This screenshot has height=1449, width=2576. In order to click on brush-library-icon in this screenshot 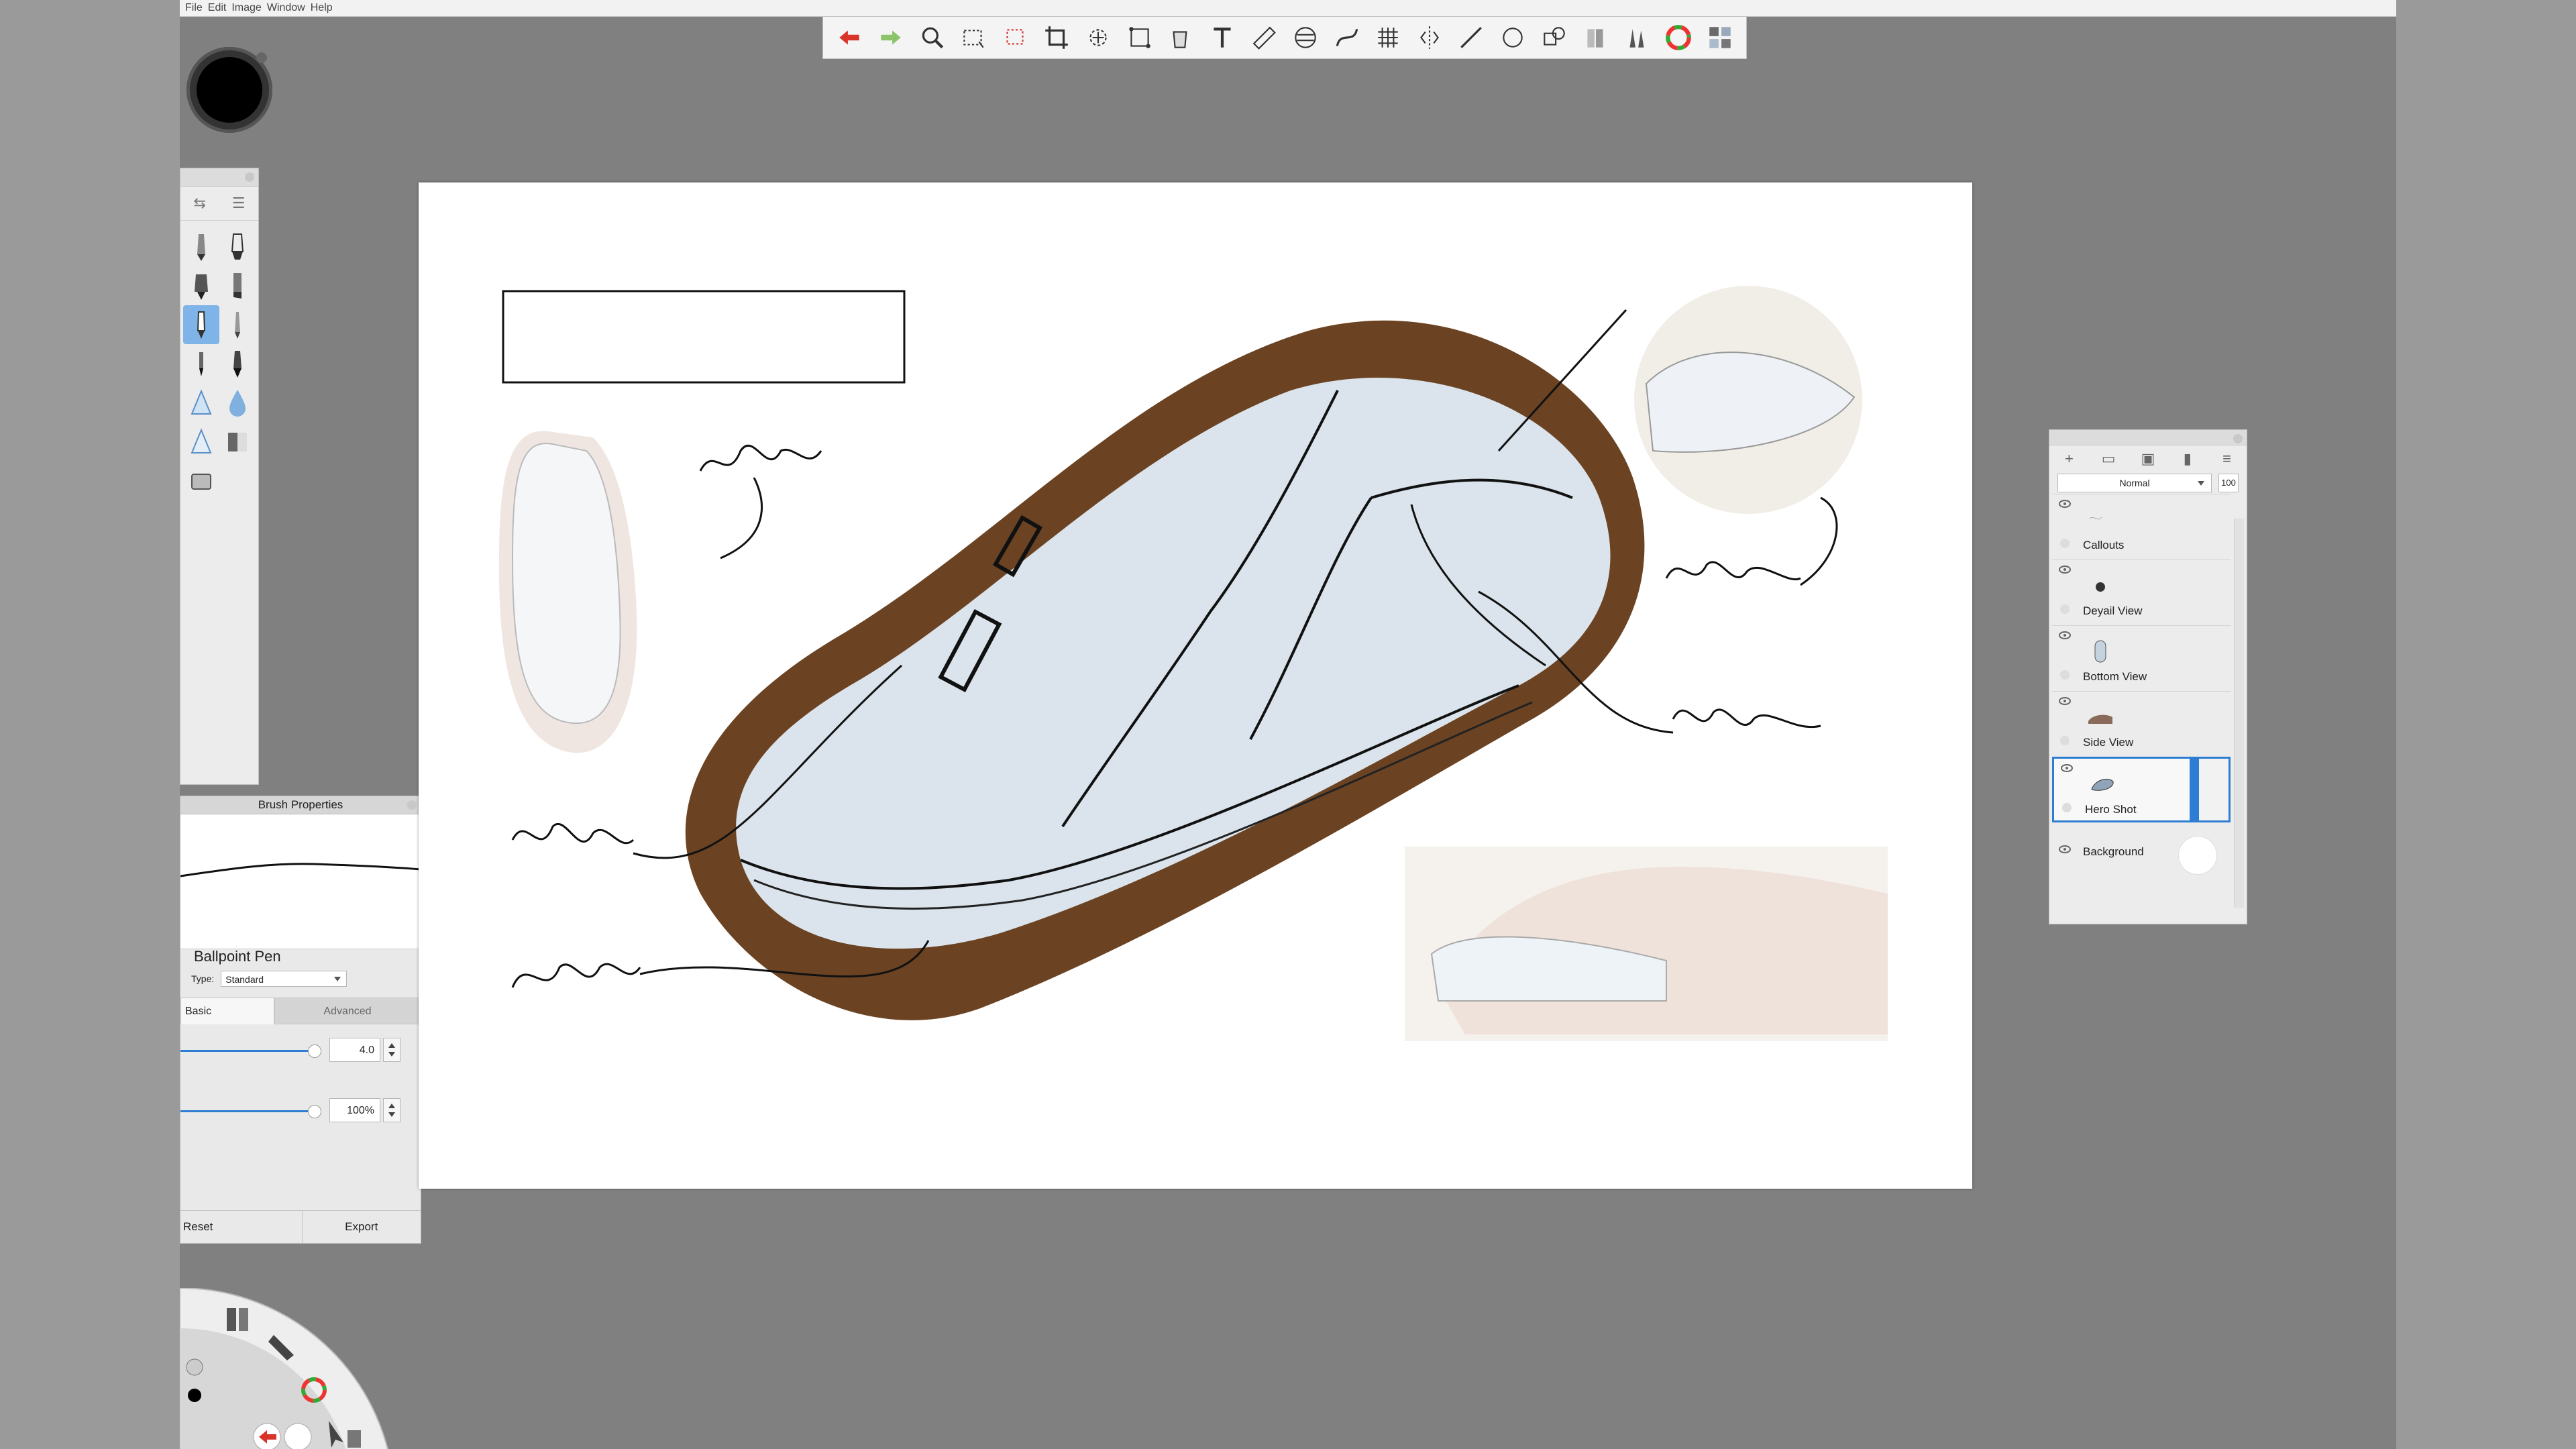, I will do `click(1637, 37)`.